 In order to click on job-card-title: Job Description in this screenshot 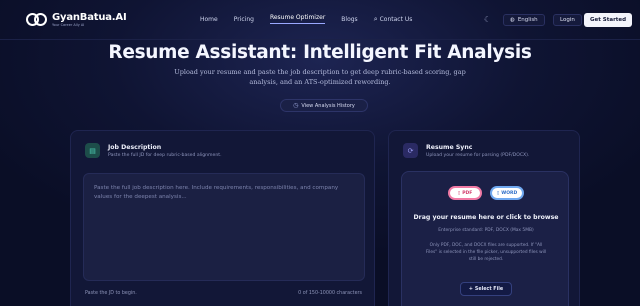, I will do `click(135, 147)`.